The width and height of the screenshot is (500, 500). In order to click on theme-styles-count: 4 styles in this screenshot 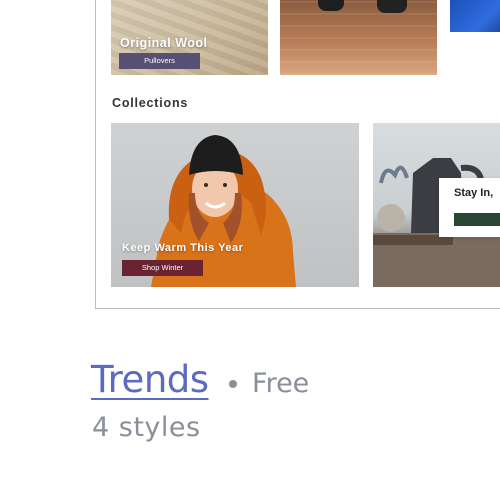, I will do `click(146, 427)`.